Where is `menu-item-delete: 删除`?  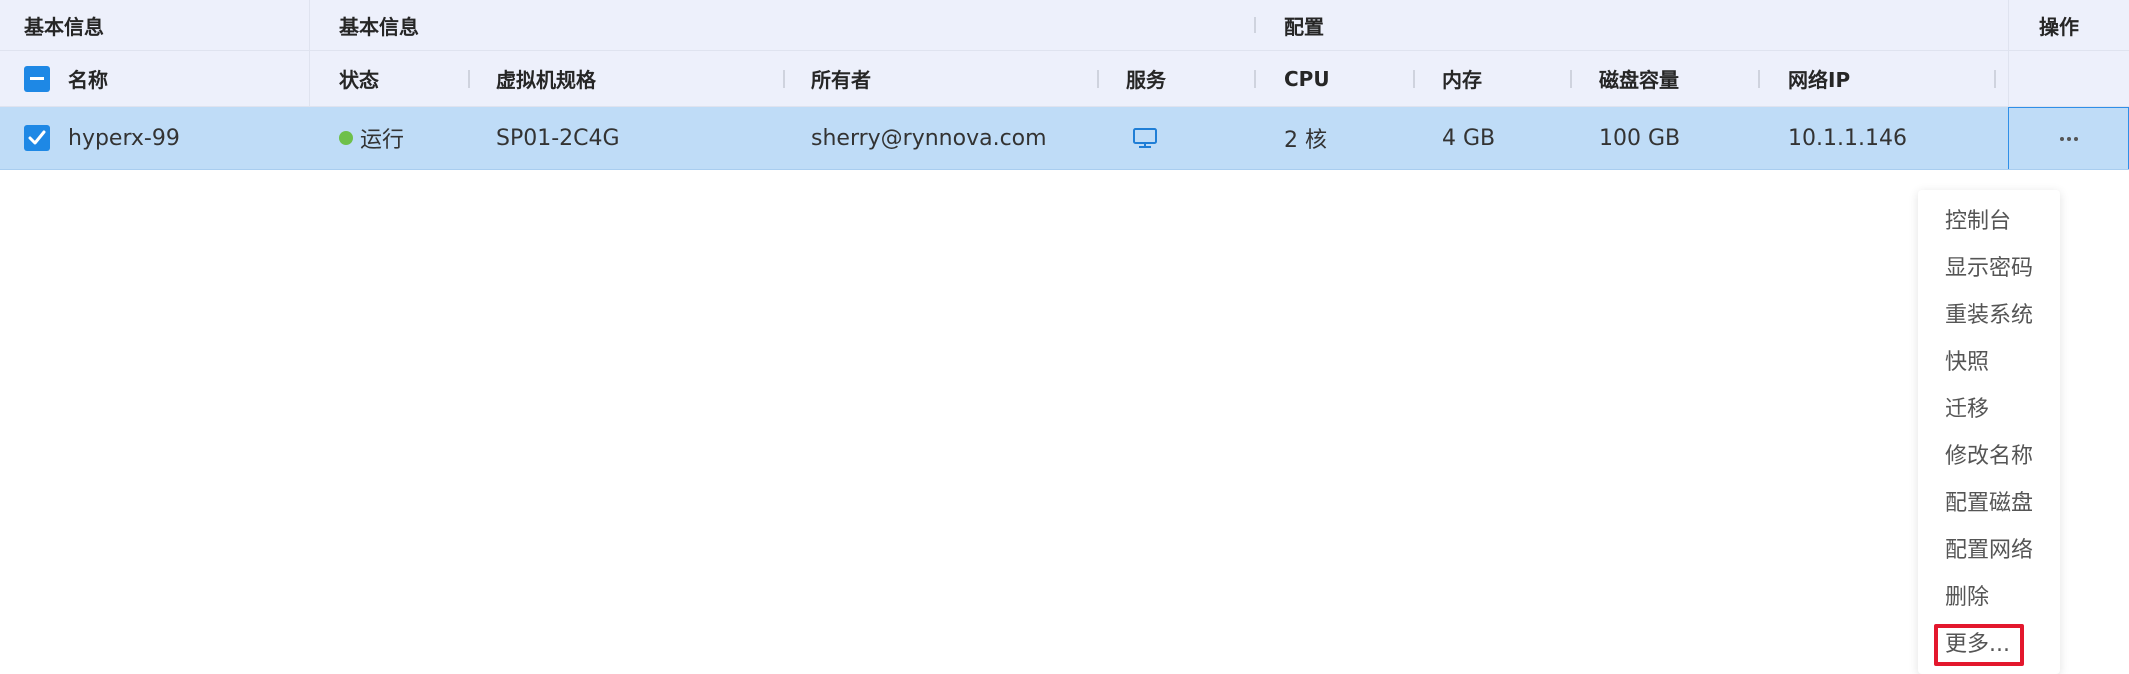 menu-item-delete: 删除 is located at coordinates (1989, 597).